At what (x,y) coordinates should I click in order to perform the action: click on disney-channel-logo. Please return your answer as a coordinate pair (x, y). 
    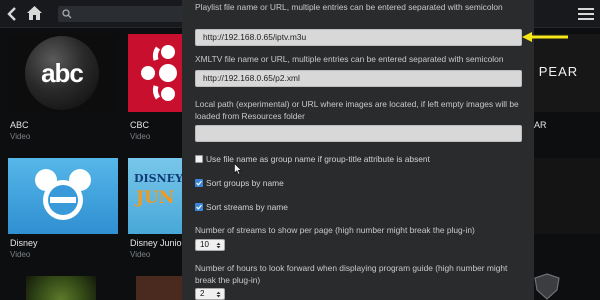
    Looking at the image, I should click on (63, 194).